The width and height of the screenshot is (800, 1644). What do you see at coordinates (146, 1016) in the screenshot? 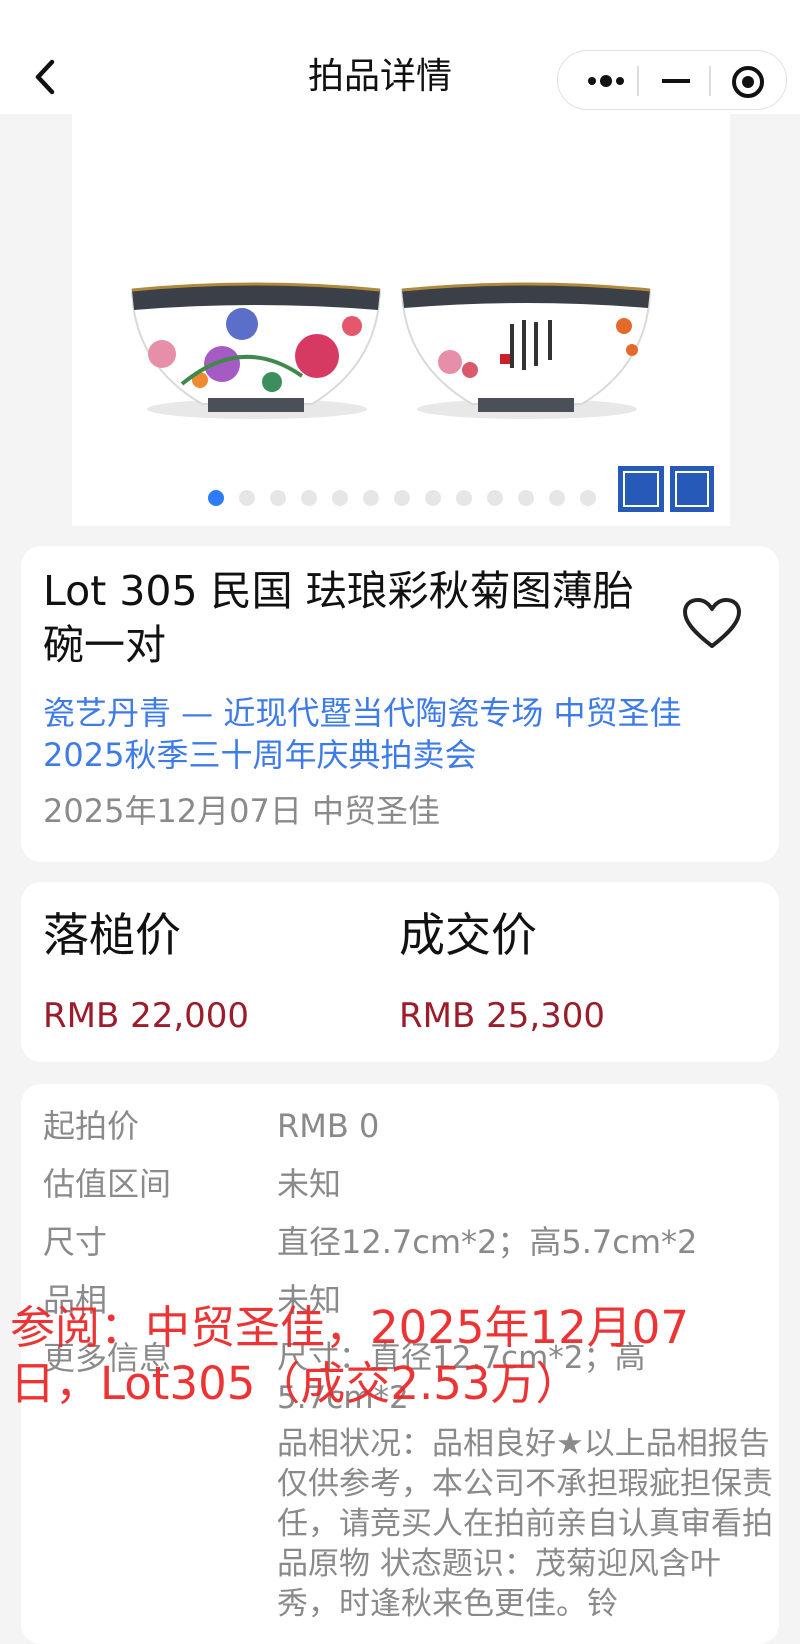
I see `hammer-price-value: RMB 22,000` at bounding box center [146, 1016].